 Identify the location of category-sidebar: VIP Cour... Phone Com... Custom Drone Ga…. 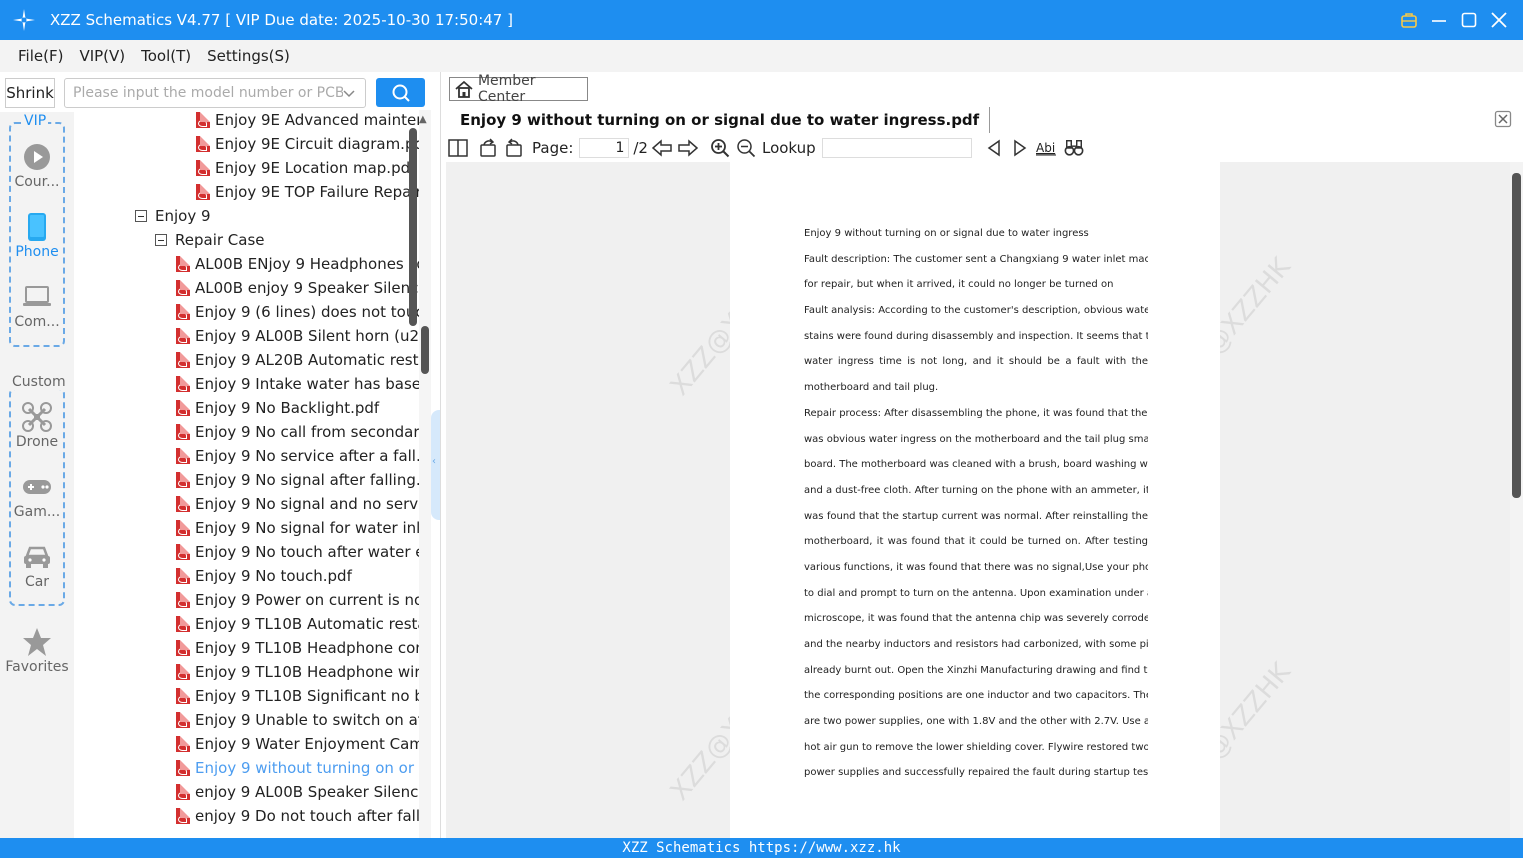
(37, 475).